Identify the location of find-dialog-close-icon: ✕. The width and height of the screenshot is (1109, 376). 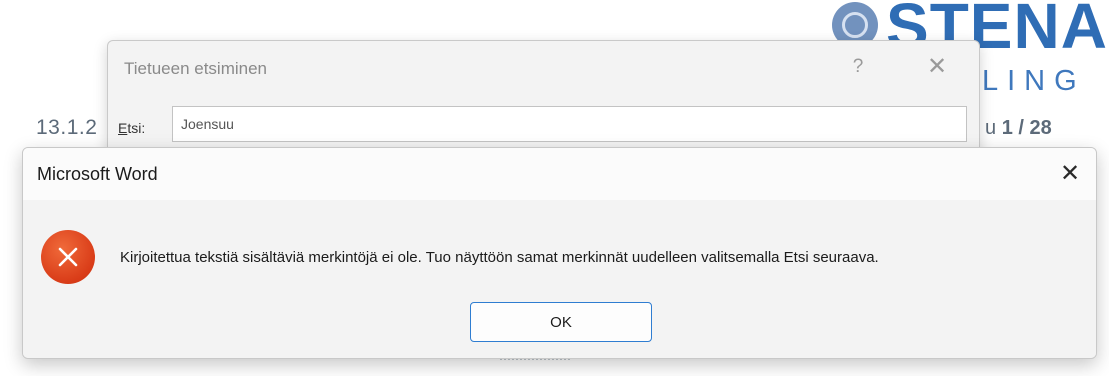
(937, 67).